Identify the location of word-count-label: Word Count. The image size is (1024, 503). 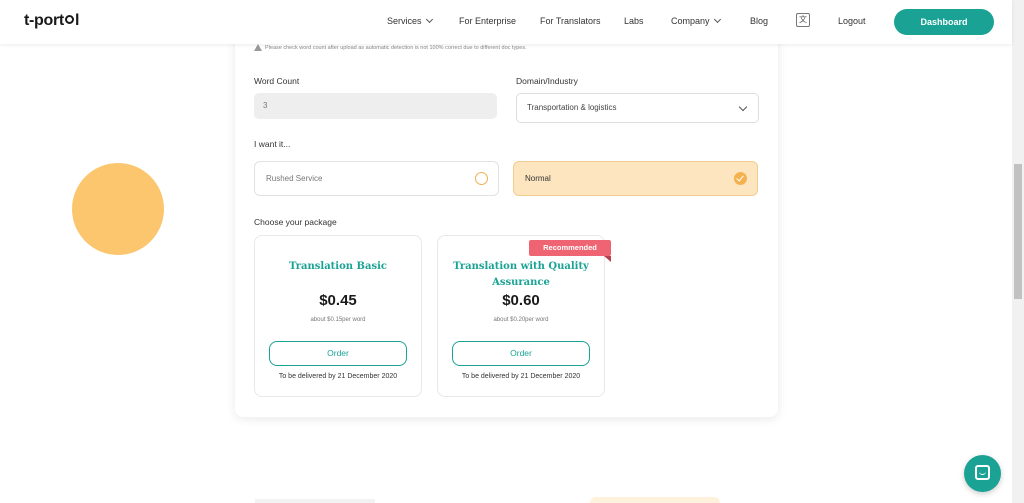
(277, 81).